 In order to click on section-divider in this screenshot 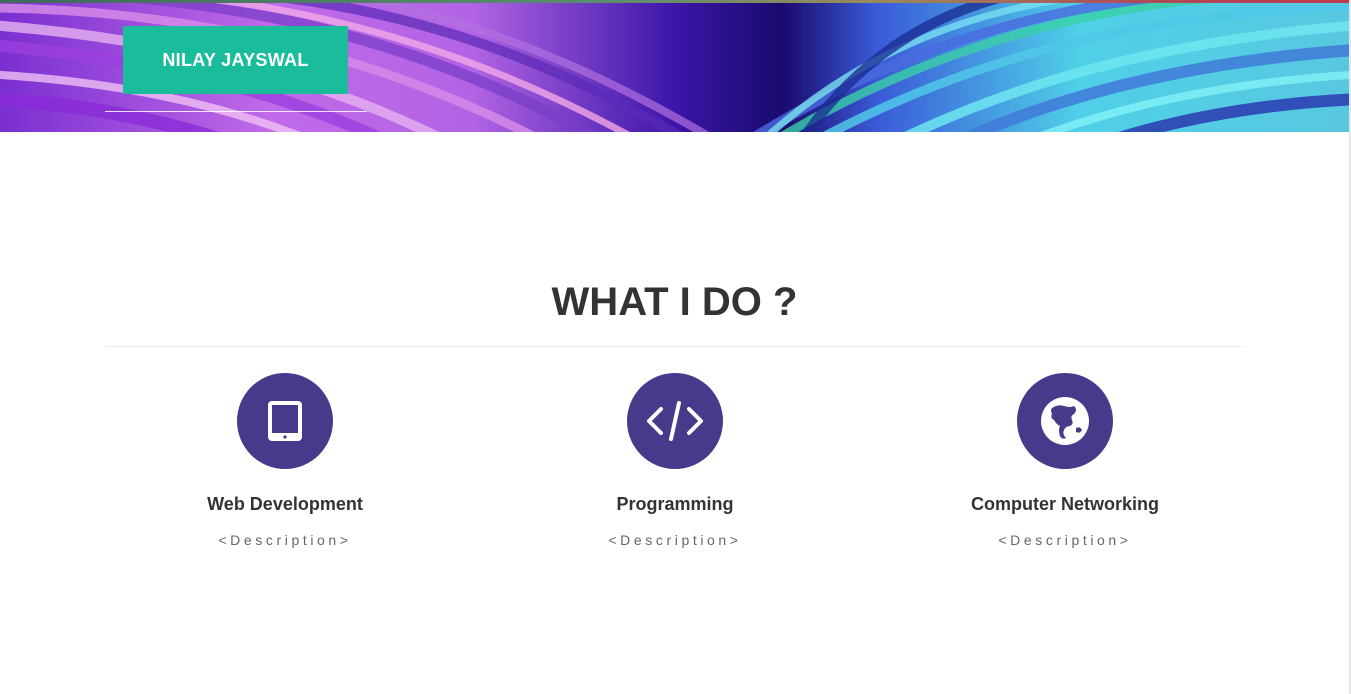, I will do `click(675, 346)`.